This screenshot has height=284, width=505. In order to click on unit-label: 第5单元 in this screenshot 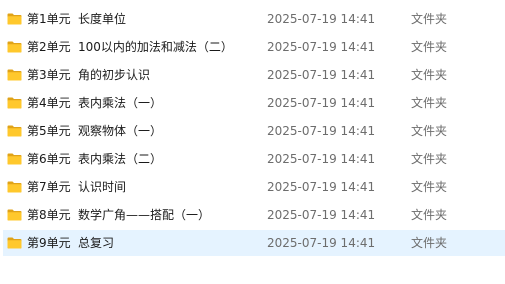, I will do `click(49, 131)`.